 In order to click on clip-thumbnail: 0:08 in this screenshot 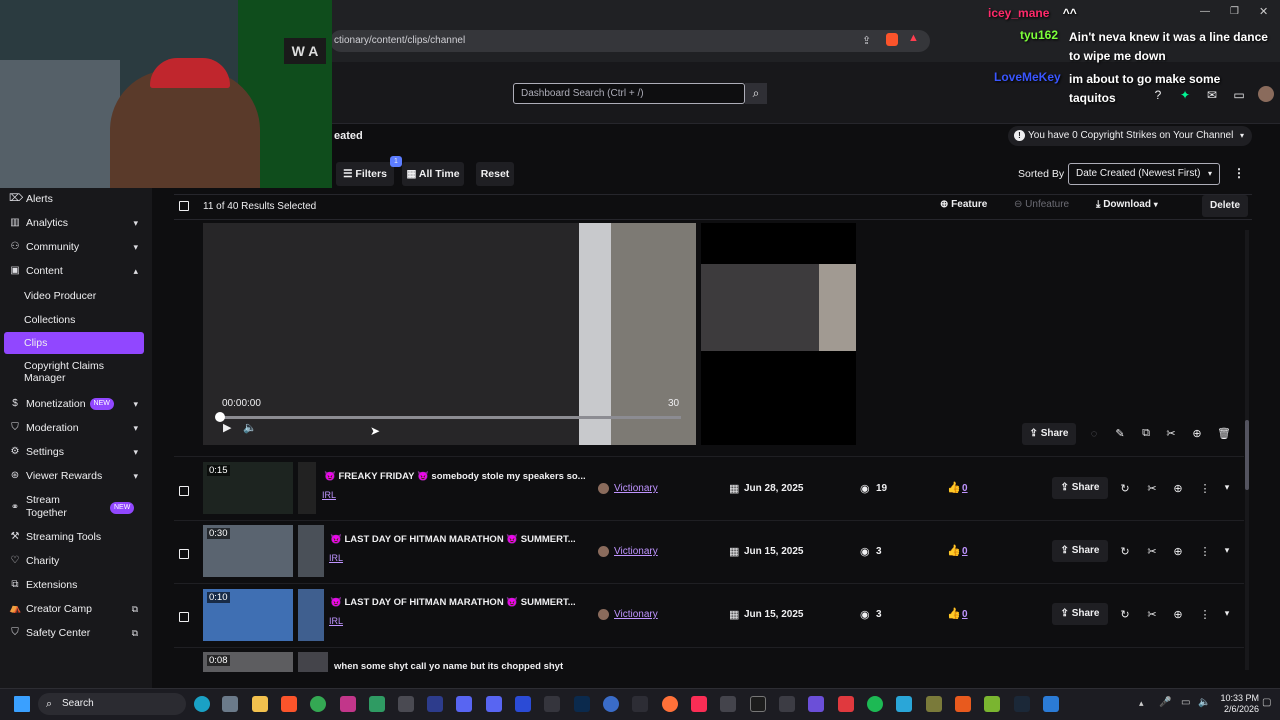, I will do `click(248, 662)`.